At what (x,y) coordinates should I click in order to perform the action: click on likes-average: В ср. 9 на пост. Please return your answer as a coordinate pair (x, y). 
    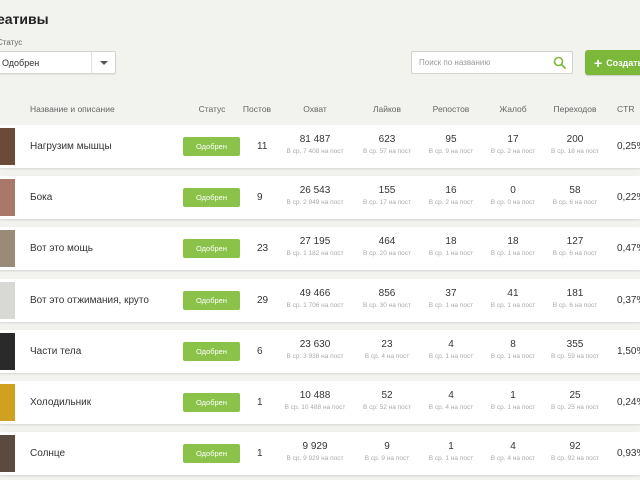
    Looking at the image, I should click on (387, 459).